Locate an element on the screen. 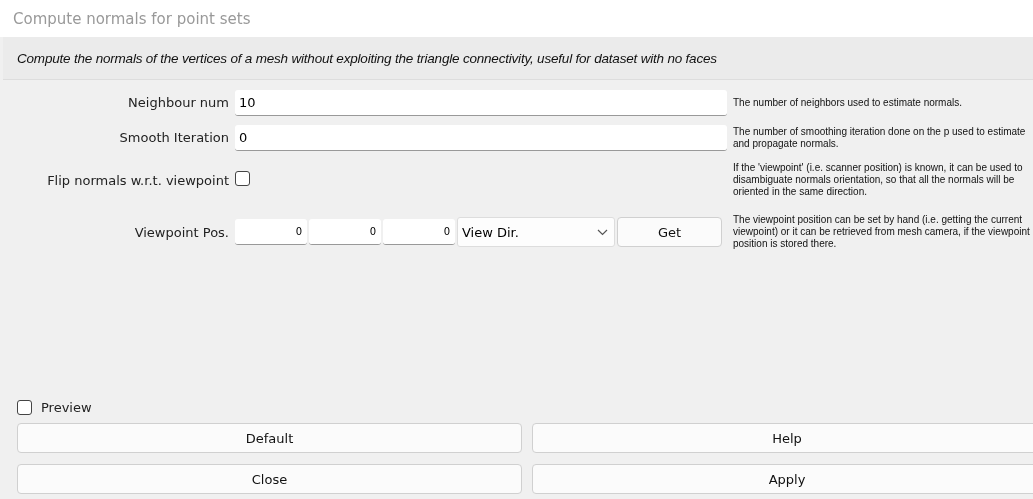 This screenshot has height=499, width=1033. preview-label: Preview is located at coordinates (66, 407).